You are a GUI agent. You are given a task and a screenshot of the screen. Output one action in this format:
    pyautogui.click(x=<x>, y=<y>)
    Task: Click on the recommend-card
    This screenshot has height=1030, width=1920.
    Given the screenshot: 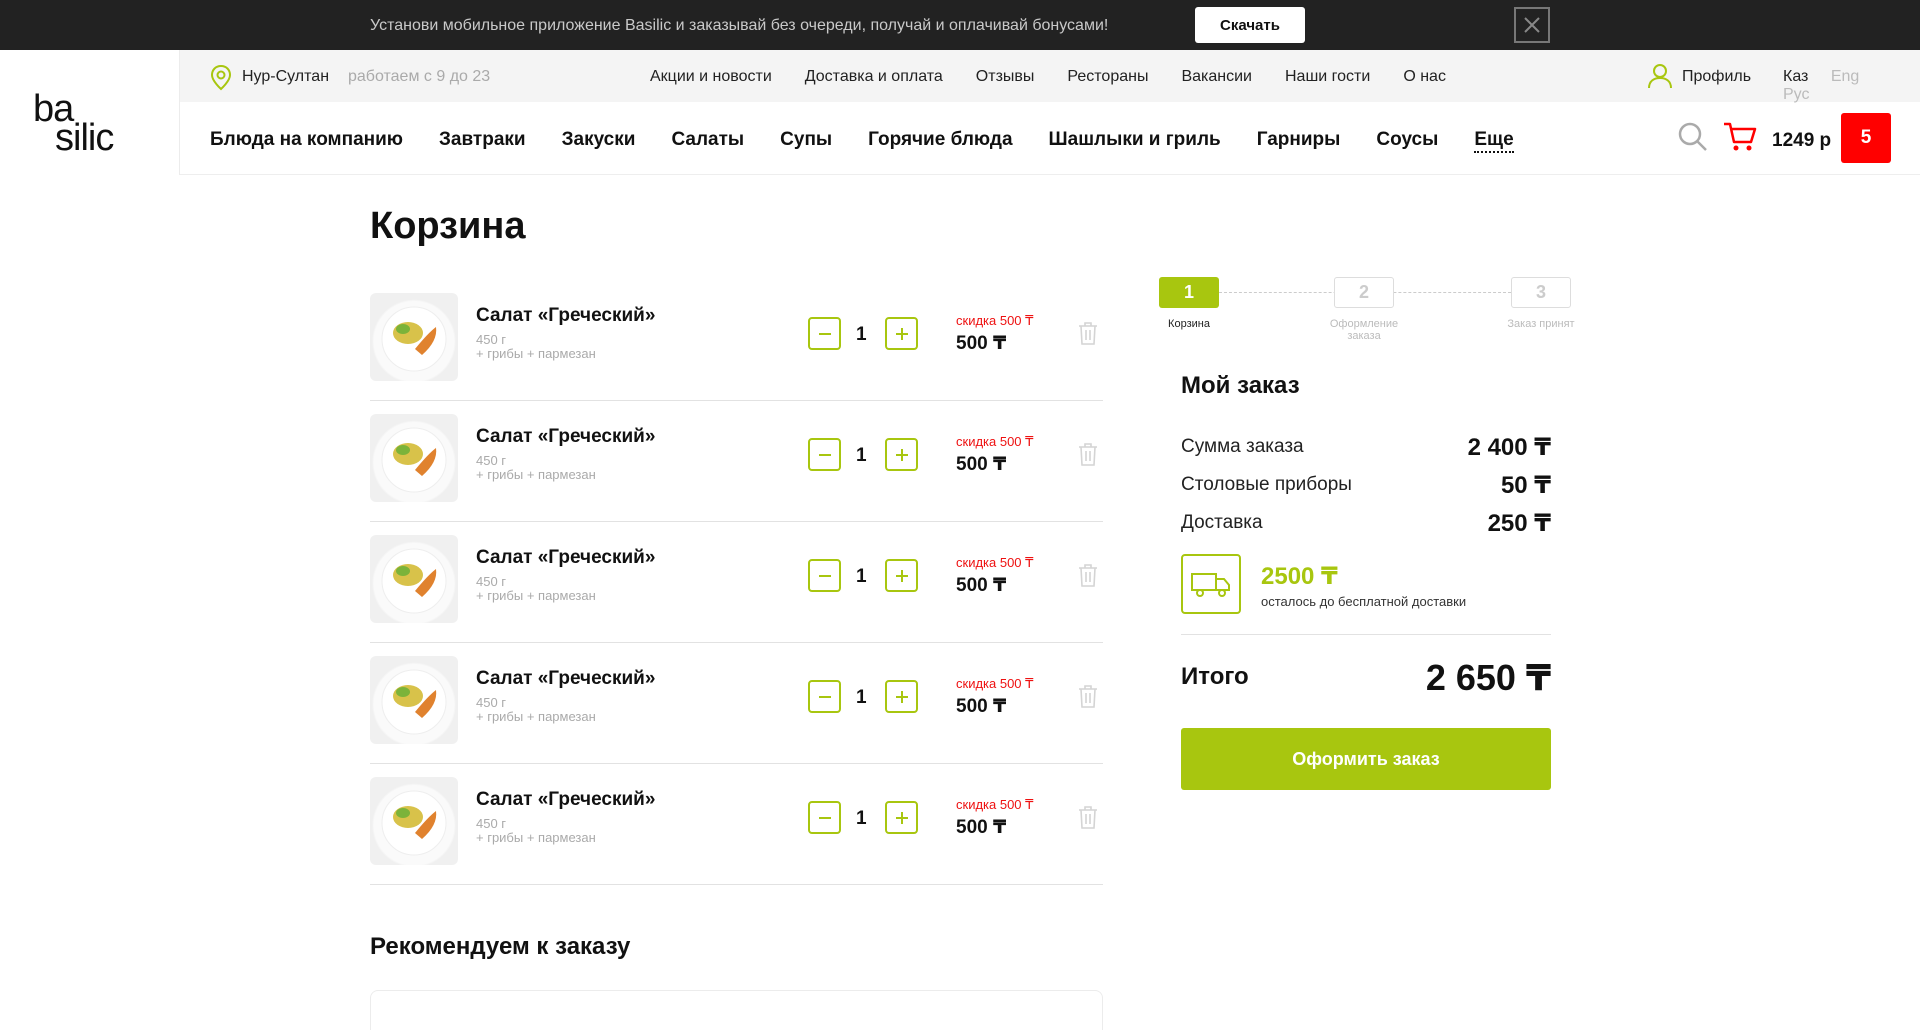 What is the action you would take?
    pyautogui.click(x=736, y=1010)
    